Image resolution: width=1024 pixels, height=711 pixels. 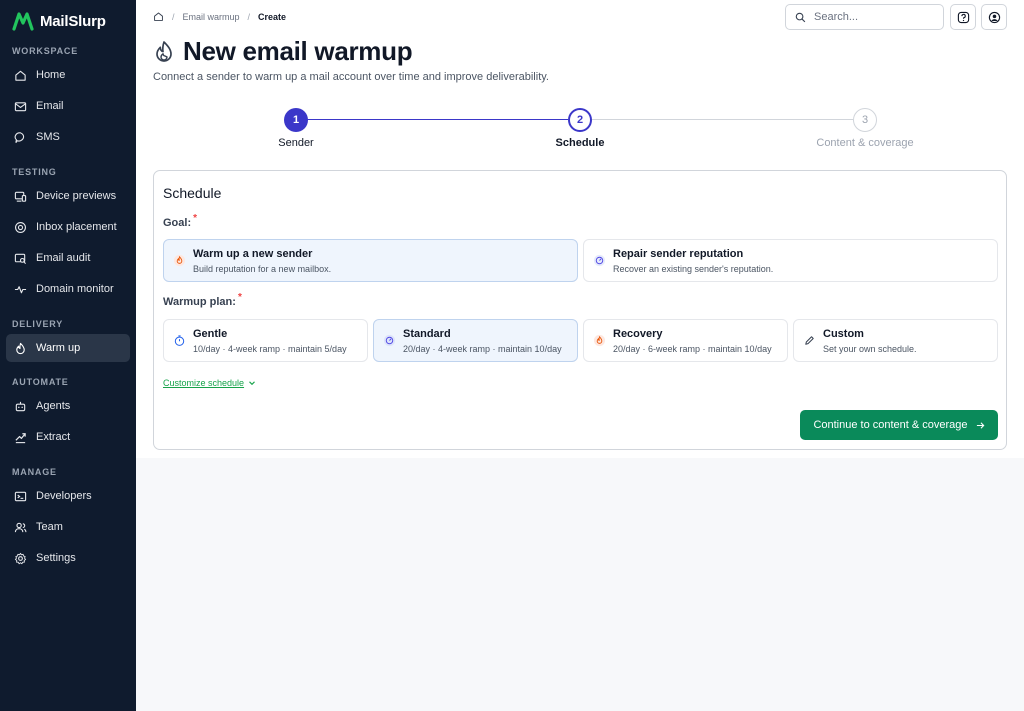 I want to click on sidebar-item-settings: Settings, so click(x=68, y=558).